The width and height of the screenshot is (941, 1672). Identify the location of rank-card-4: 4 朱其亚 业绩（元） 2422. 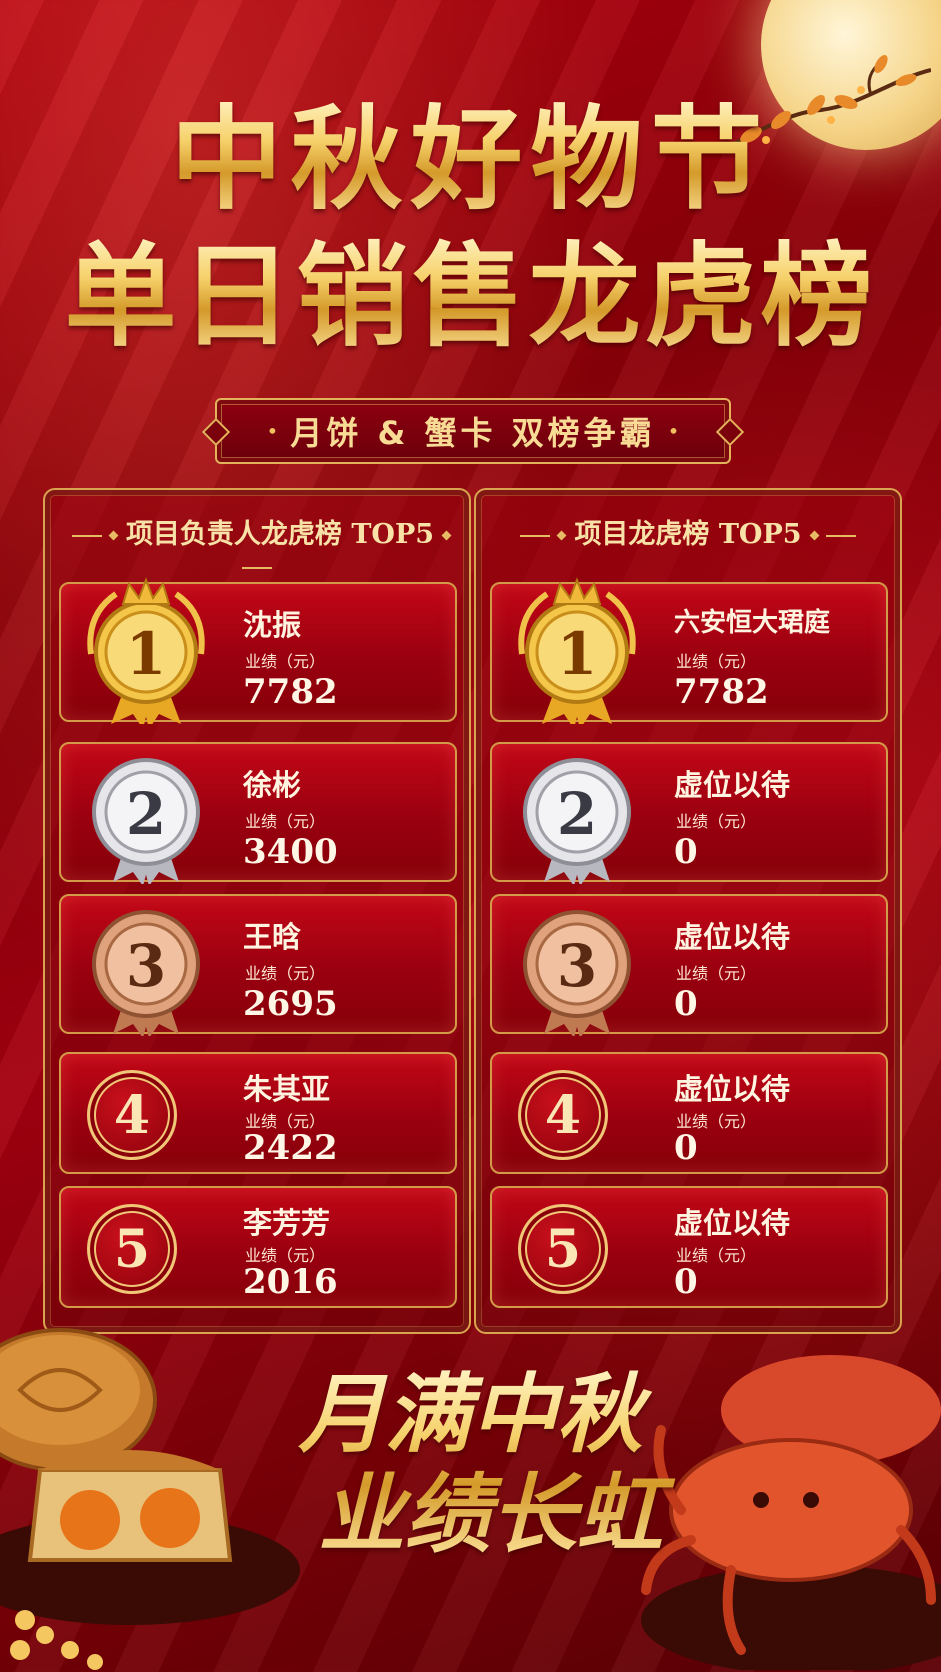
(258, 1113).